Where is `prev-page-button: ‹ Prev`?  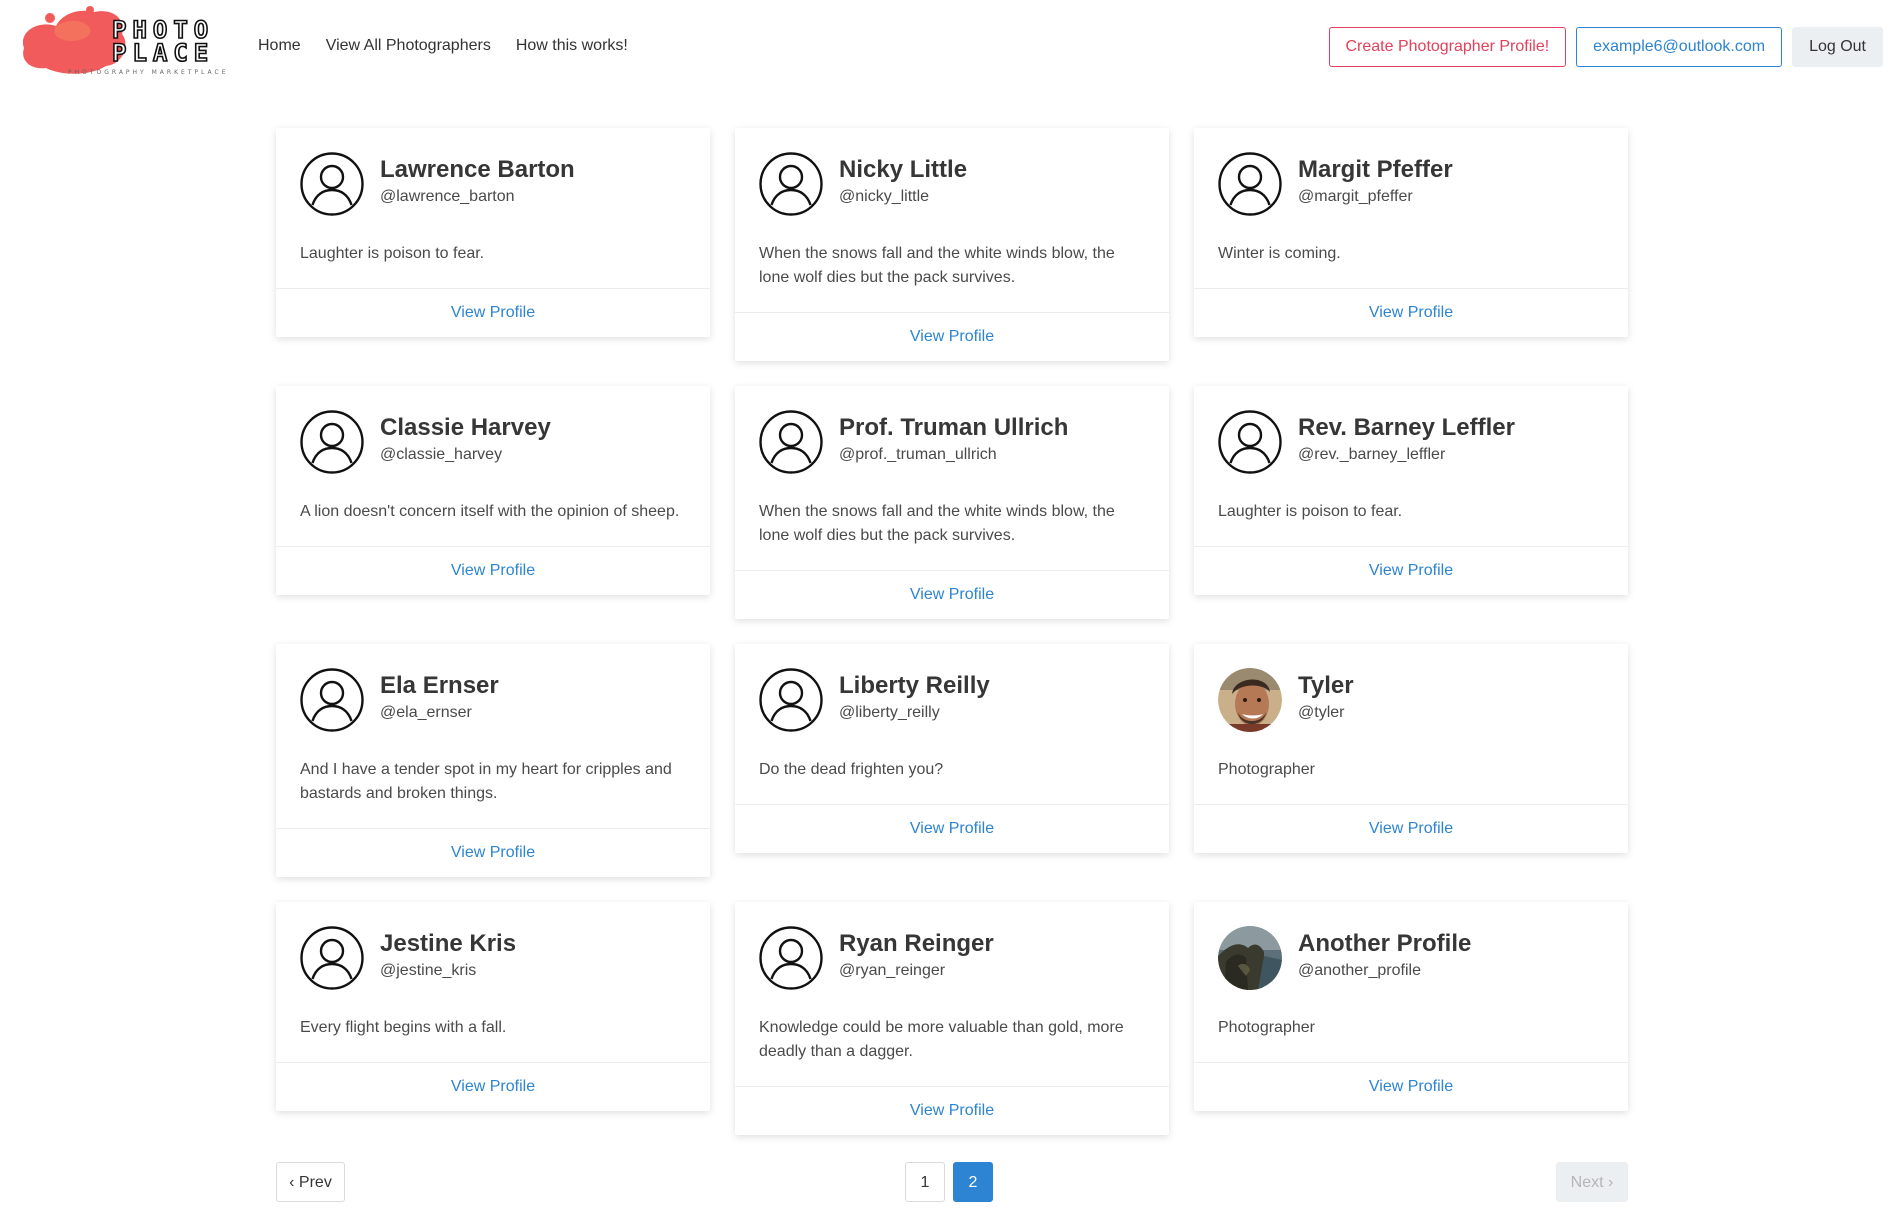
prev-page-button: ‹ Prev is located at coordinates (310, 1182).